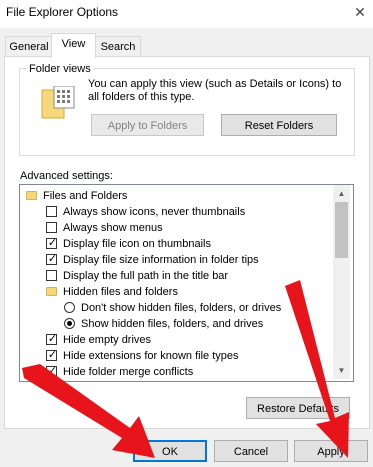  What do you see at coordinates (66, 176) in the screenshot?
I see `advanced-settings-label: Advanced settings:` at bounding box center [66, 176].